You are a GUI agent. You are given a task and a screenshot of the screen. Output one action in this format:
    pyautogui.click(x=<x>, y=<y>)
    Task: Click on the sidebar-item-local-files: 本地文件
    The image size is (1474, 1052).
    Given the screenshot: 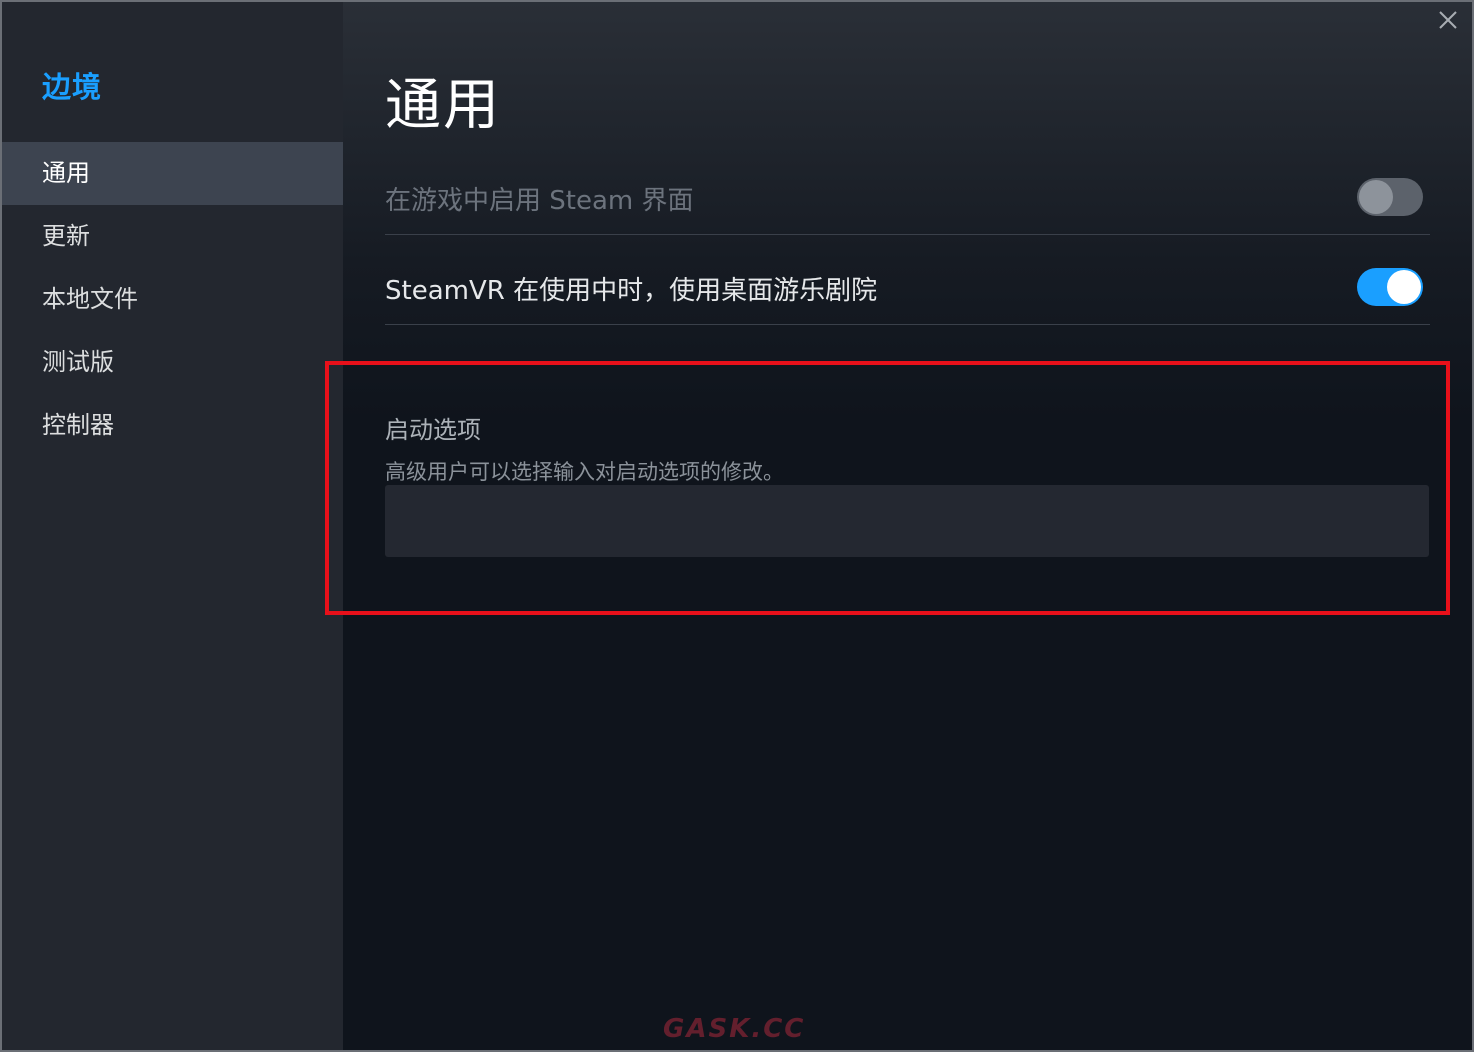 What is the action you would take?
    pyautogui.click(x=172, y=299)
    